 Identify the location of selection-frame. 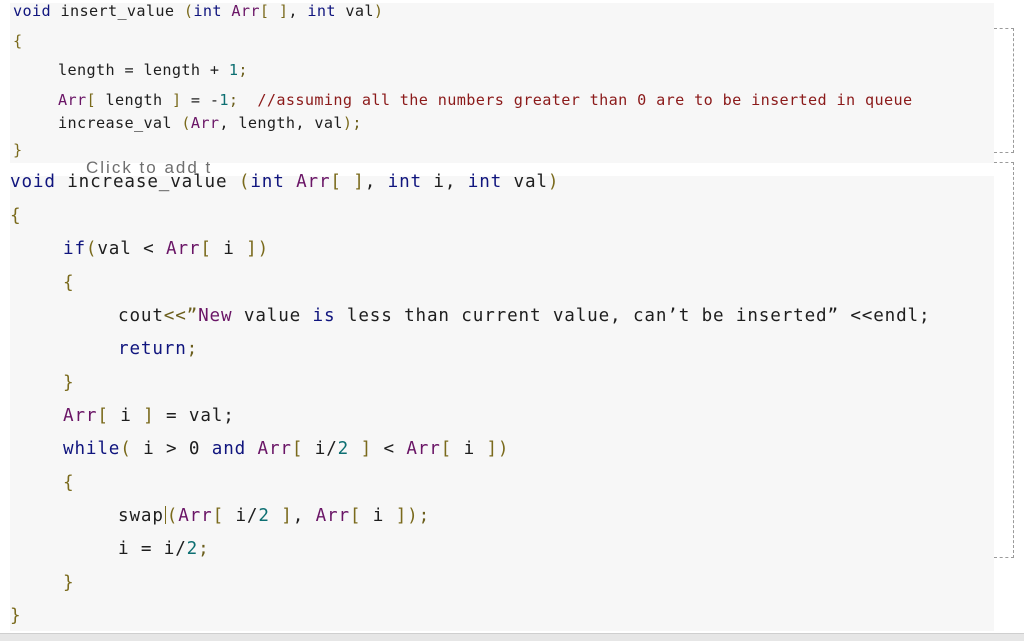
(1004, 90).